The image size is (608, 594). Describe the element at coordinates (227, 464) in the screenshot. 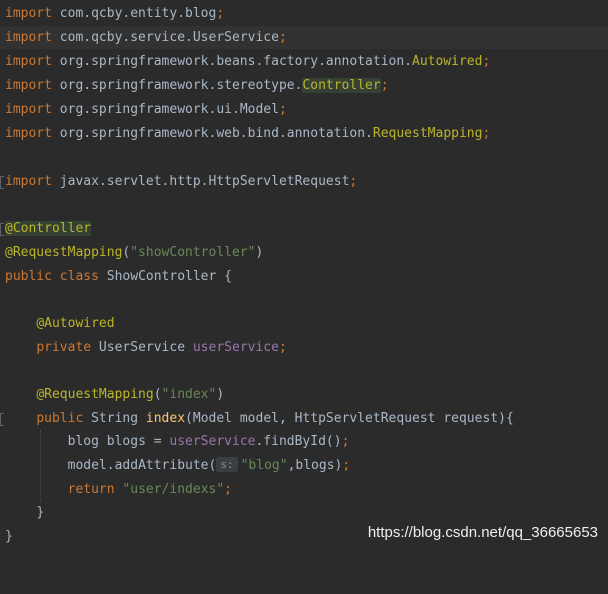

I see `parameter-hint: s:` at that location.